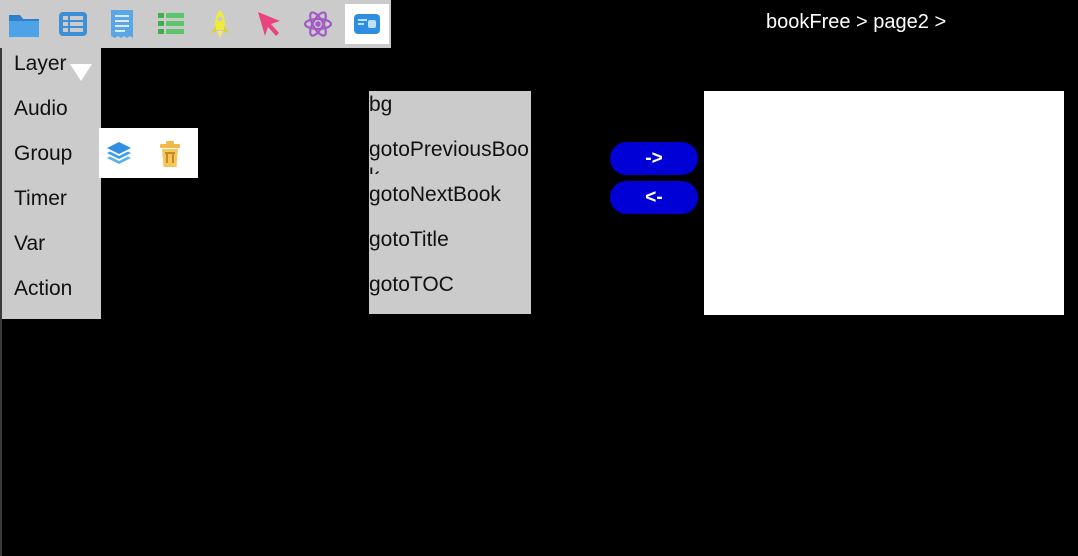 Image resolution: width=1078 pixels, height=556 pixels. What do you see at coordinates (40, 199) in the screenshot?
I see `menu-item-timer: Timer` at bounding box center [40, 199].